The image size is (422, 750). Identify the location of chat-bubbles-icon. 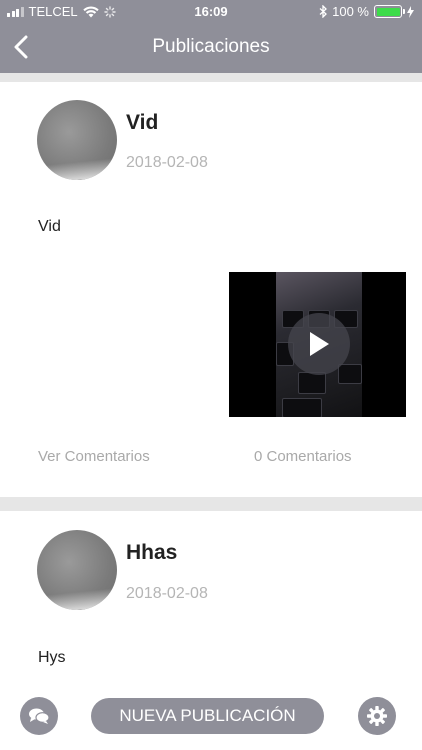
(39, 716).